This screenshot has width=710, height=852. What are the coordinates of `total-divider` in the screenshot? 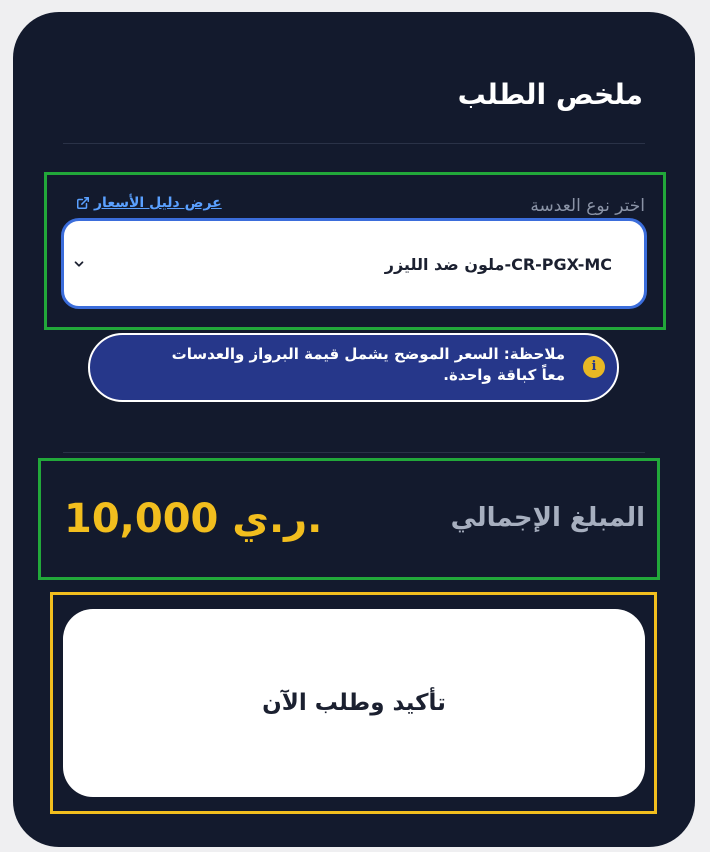 It's located at (354, 452).